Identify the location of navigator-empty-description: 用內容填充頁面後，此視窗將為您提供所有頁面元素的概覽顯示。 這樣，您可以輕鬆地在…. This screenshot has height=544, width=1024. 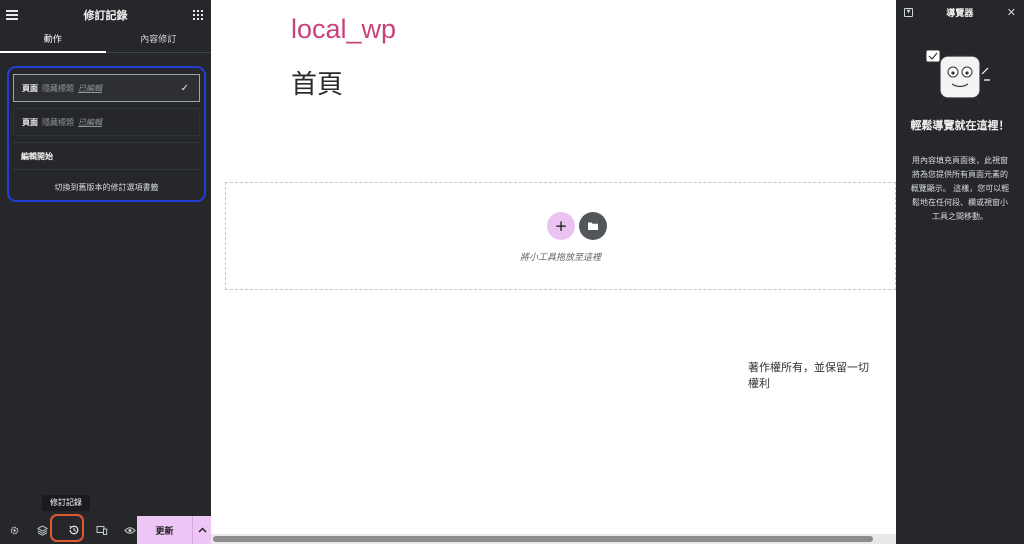
(960, 188).